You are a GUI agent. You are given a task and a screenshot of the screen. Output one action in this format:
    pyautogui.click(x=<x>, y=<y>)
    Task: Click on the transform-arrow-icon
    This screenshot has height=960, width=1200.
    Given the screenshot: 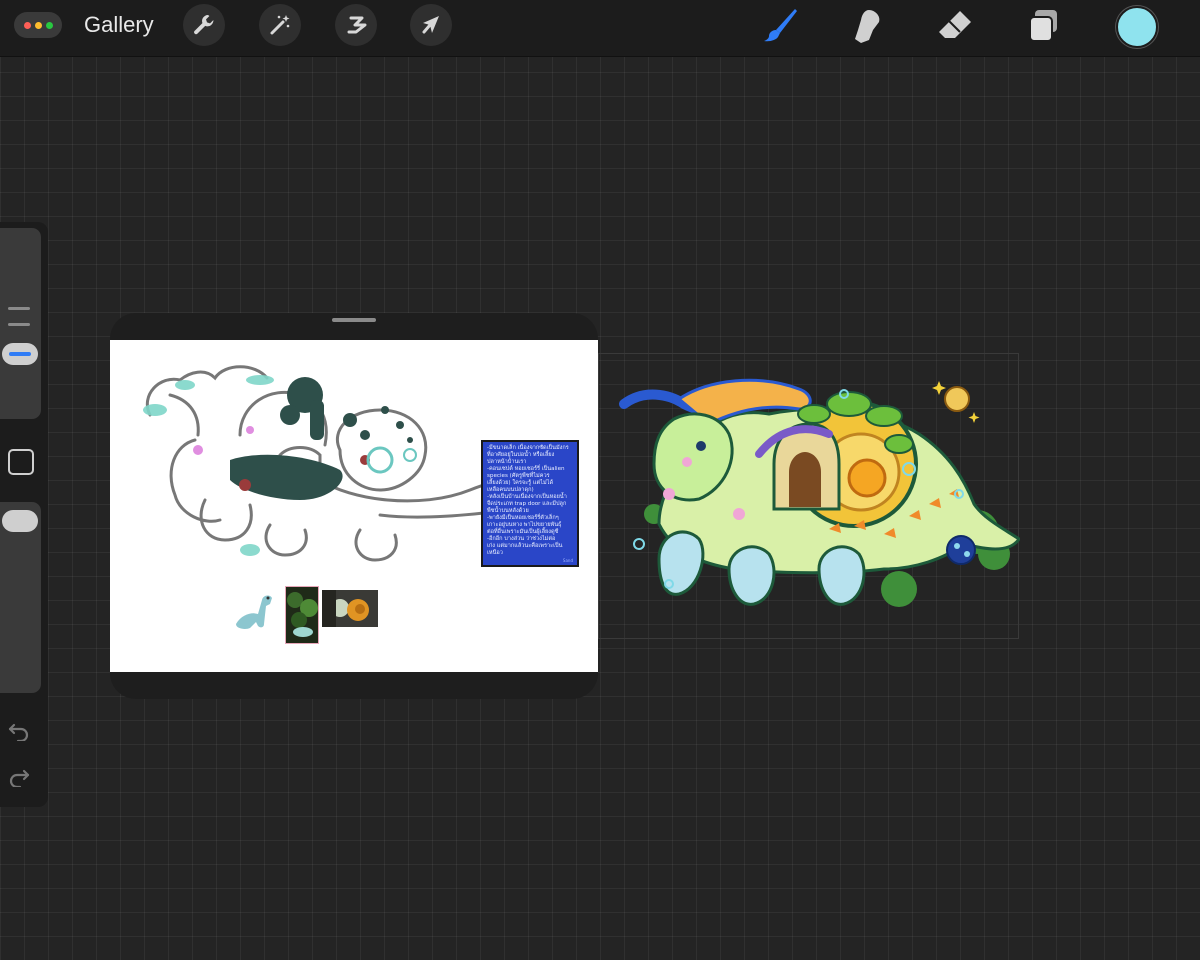 What is the action you would take?
    pyautogui.click(x=431, y=25)
    